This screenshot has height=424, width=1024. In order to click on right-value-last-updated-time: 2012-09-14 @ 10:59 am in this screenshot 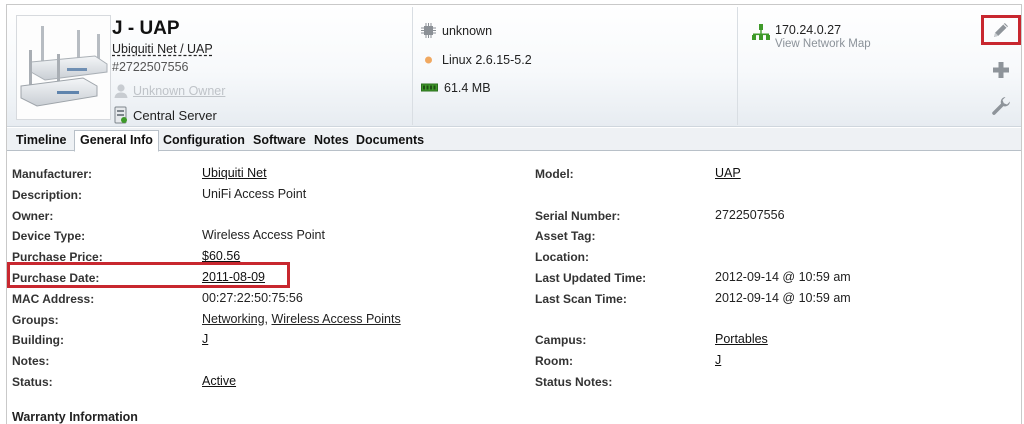, I will do `click(783, 277)`.